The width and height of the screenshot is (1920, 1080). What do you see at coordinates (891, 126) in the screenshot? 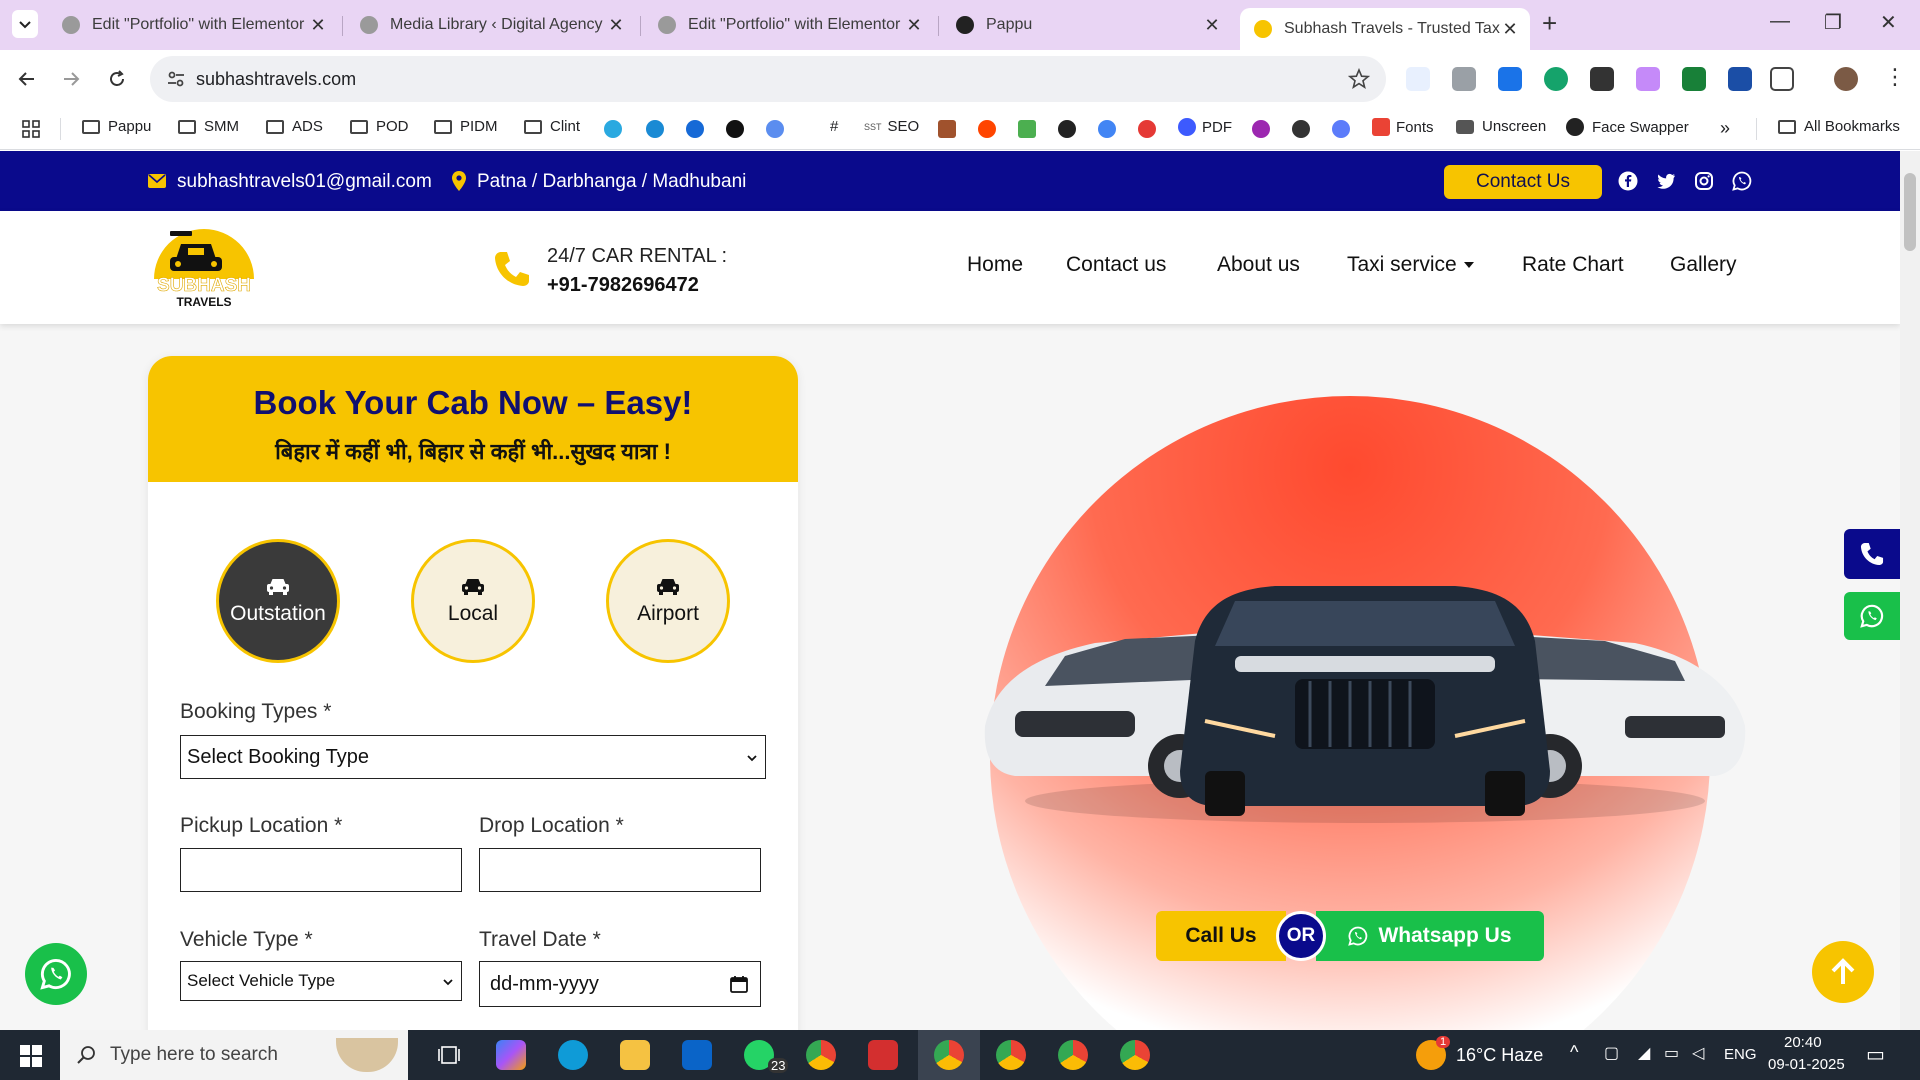
I see `bookmark-seo: SST SEO` at bounding box center [891, 126].